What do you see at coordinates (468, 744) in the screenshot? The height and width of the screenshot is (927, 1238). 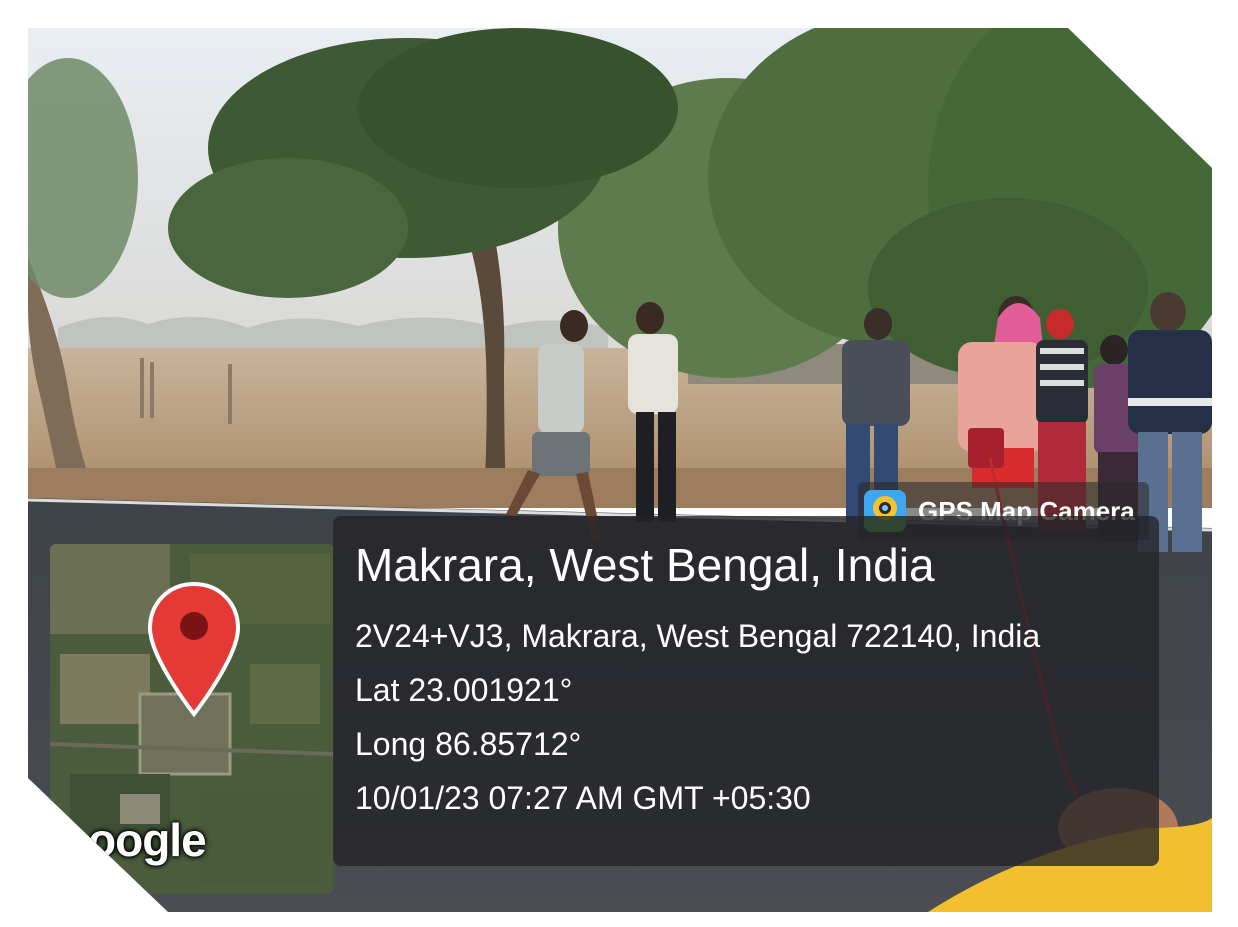 I see `longitude-line: Long 86.85712°` at bounding box center [468, 744].